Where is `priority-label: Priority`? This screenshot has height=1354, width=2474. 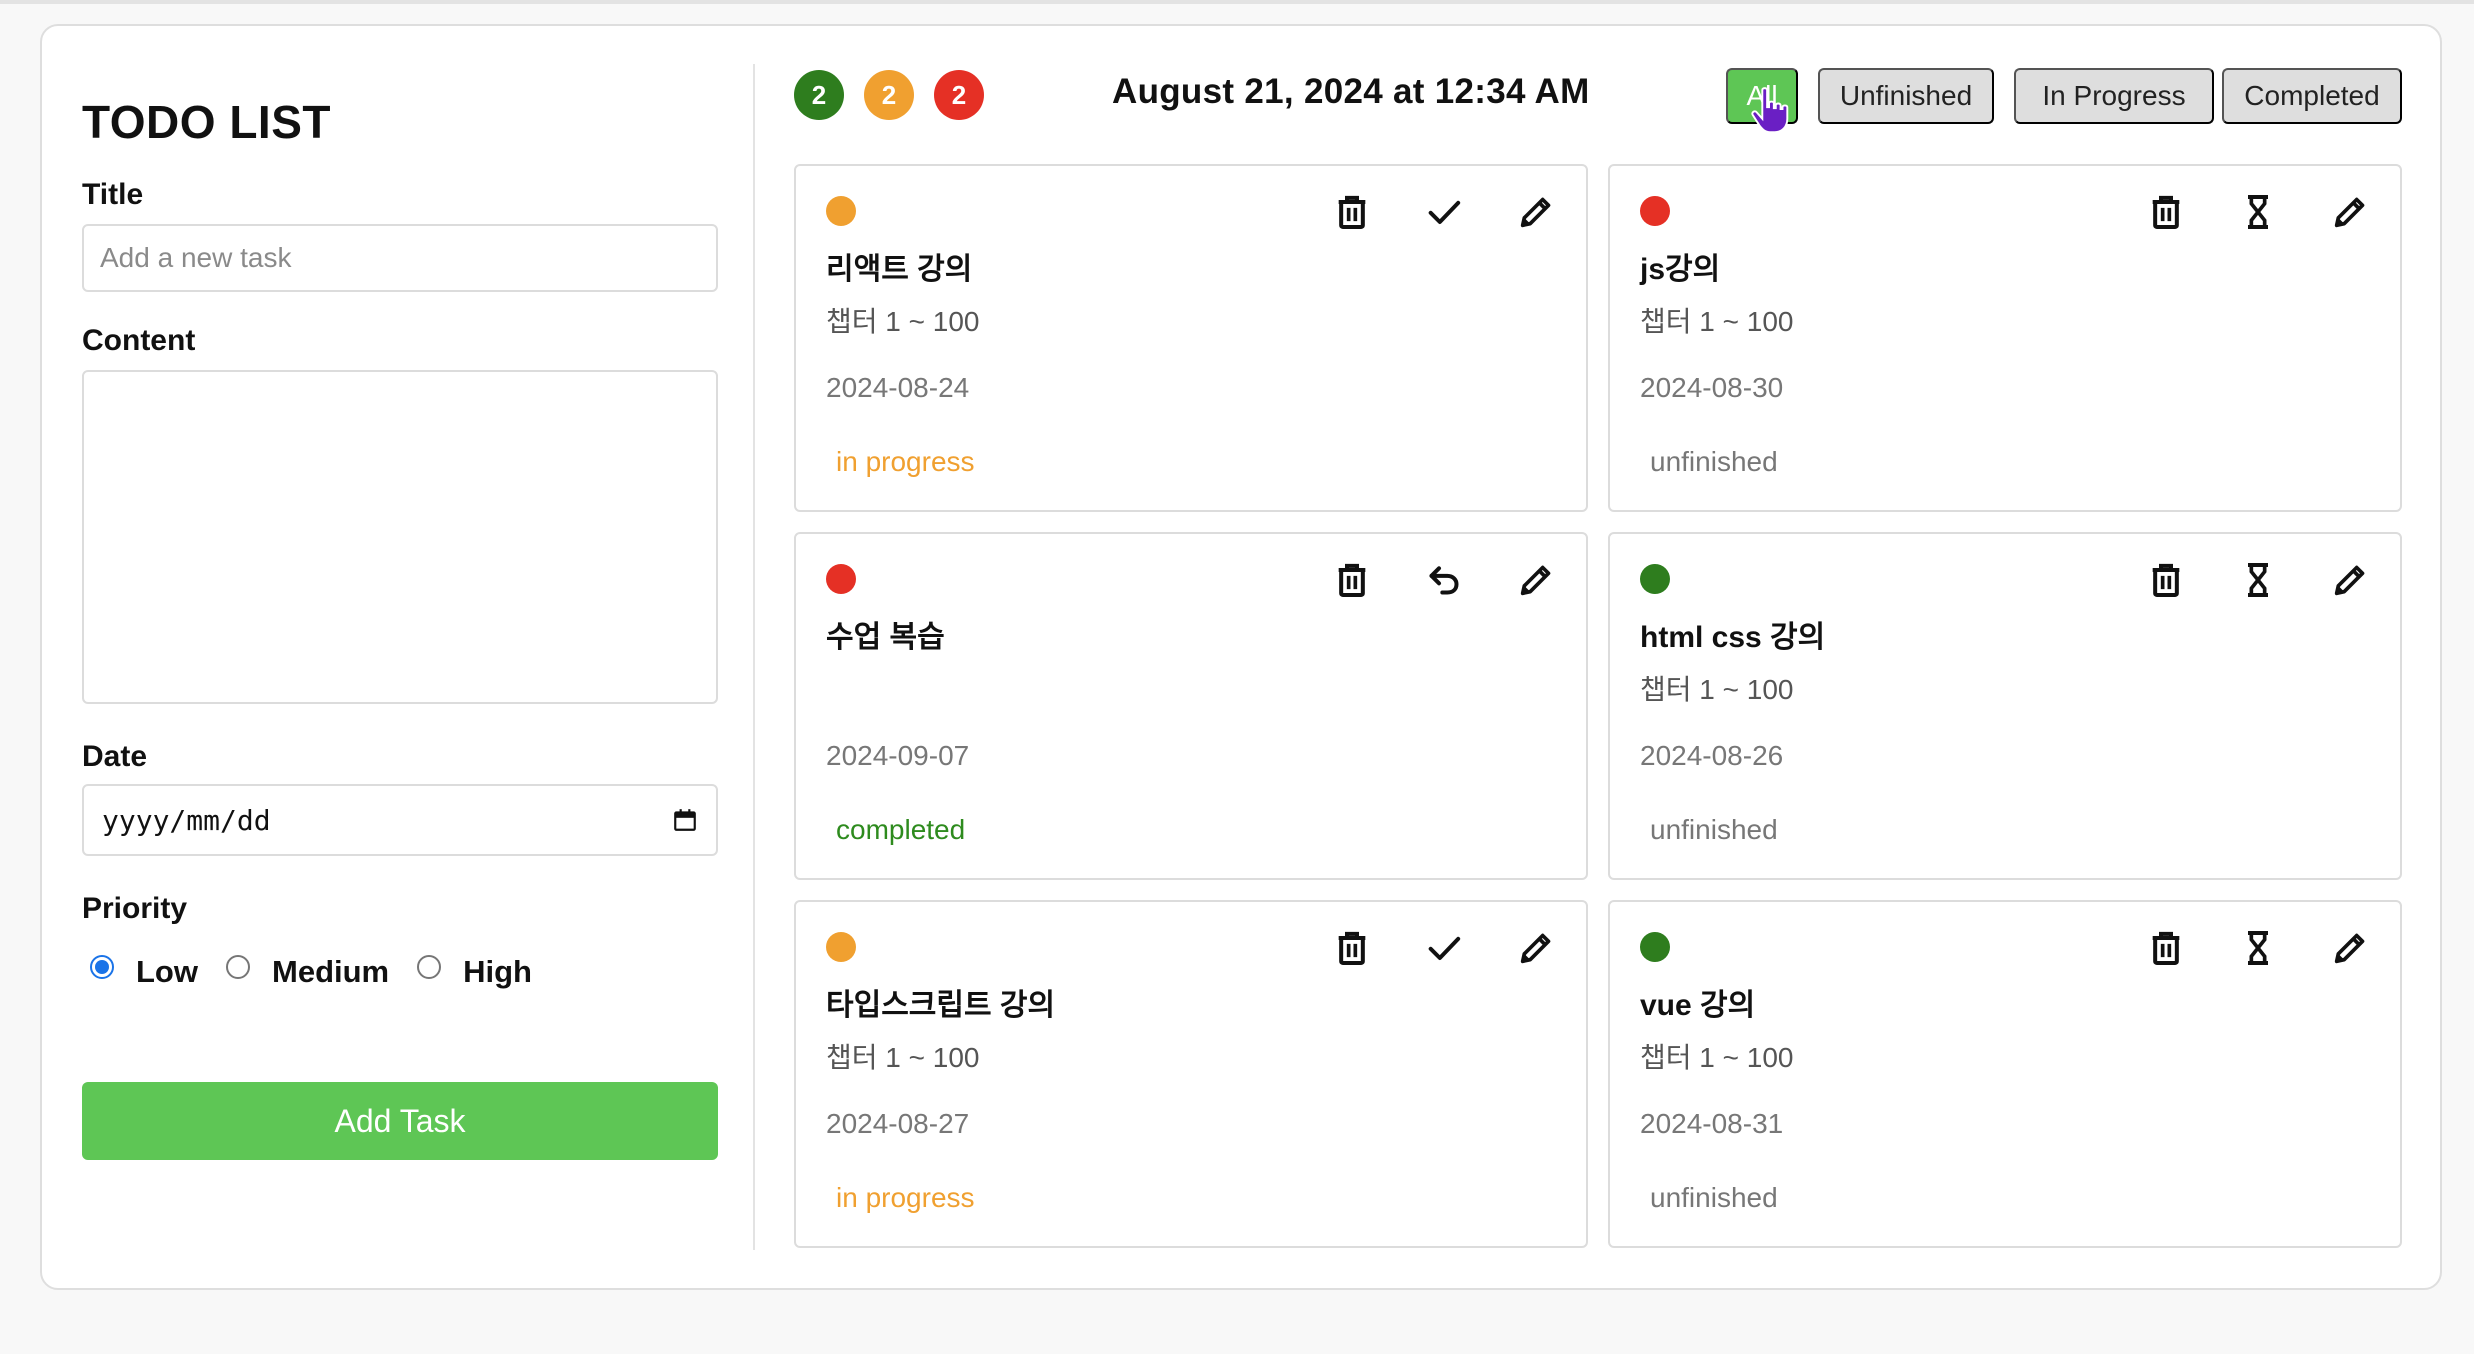
priority-label: Priority is located at coordinates (135, 908).